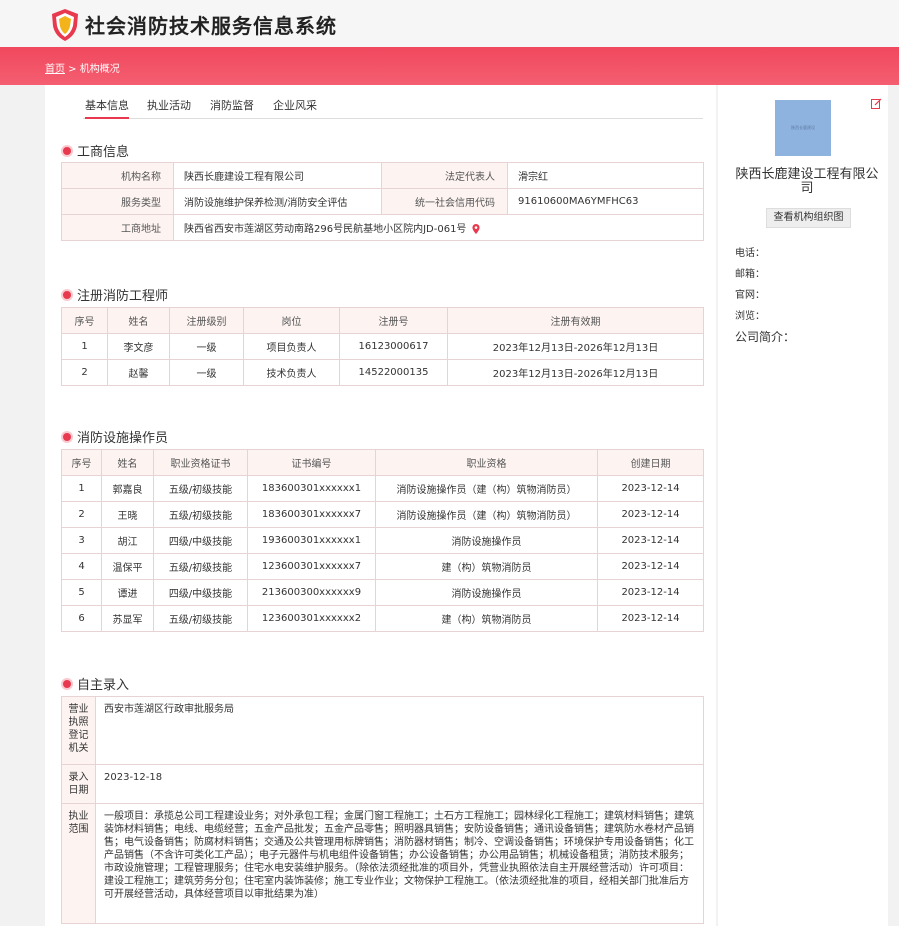 This screenshot has height=926, width=899. I want to click on section-engineers-title: 注册消防工程师, so click(115, 294).